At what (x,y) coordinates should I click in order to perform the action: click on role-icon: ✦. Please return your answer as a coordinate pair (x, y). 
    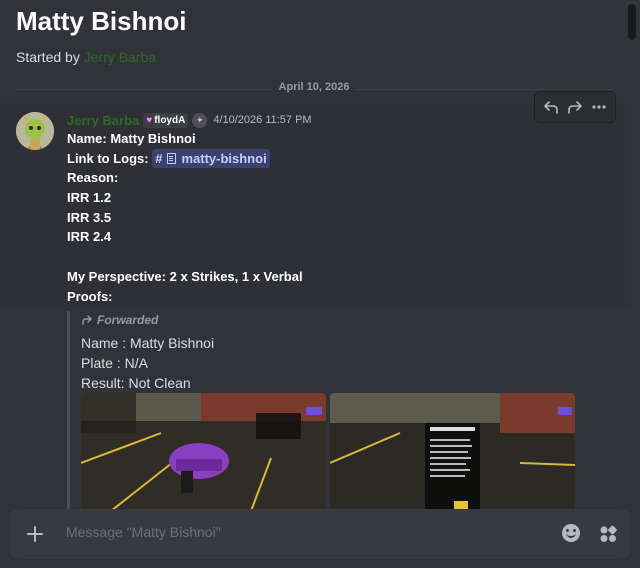
    Looking at the image, I should click on (200, 120).